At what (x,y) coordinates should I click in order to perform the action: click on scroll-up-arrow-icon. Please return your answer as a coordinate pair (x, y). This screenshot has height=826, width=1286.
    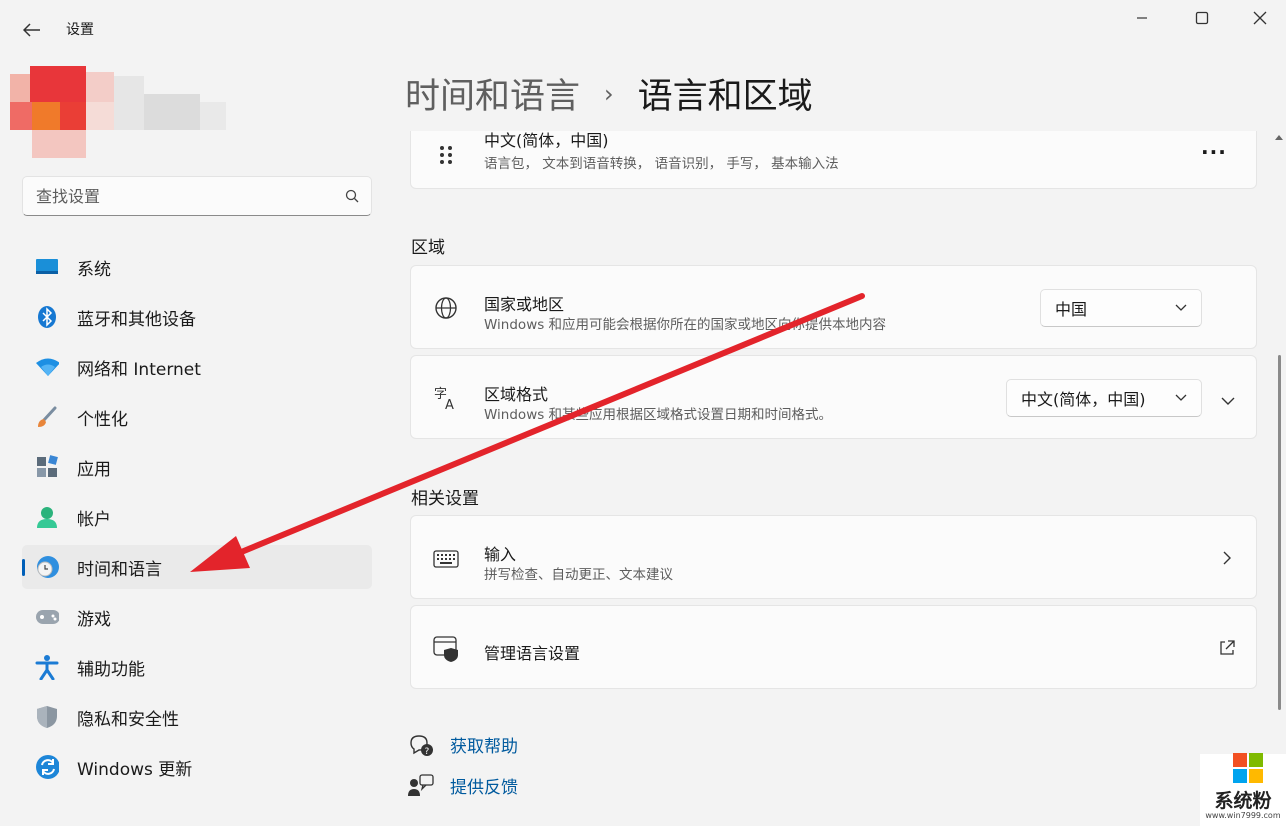
    Looking at the image, I should click on (1279, 137).